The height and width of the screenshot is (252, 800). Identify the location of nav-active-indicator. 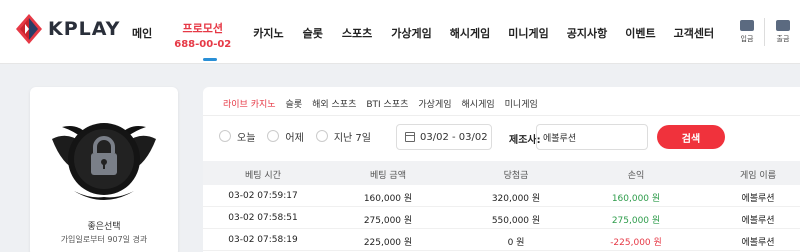
(210, 59).